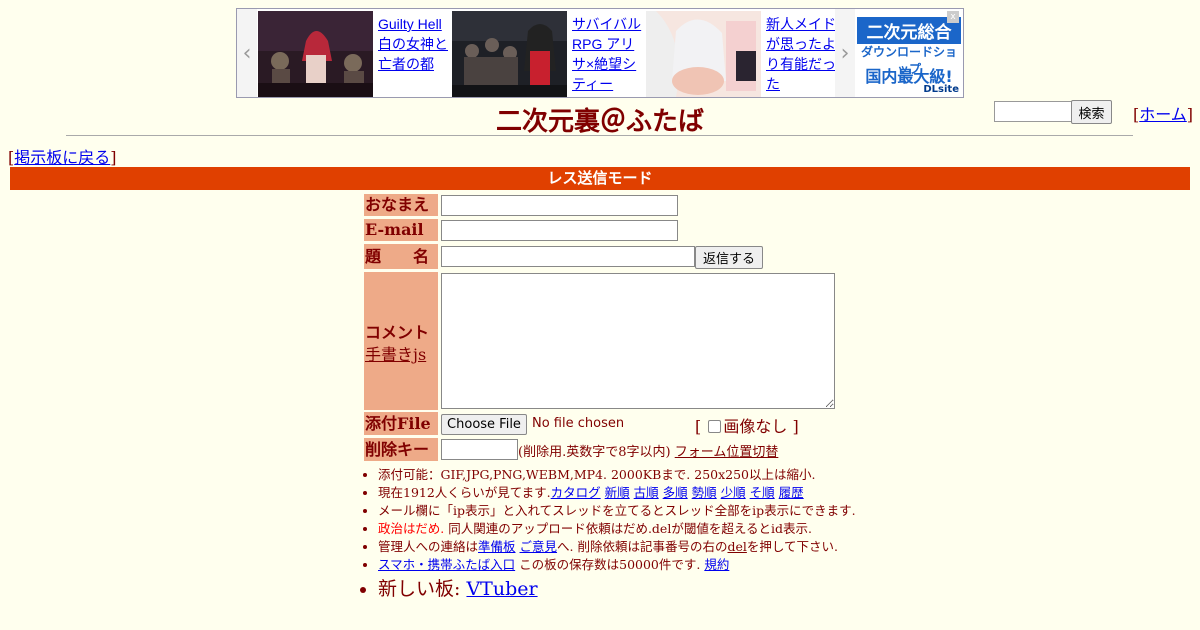 This screenshot has width=1200, height=630. I want to click on no-image-option: [ 画像なし ], so click(747, 425).